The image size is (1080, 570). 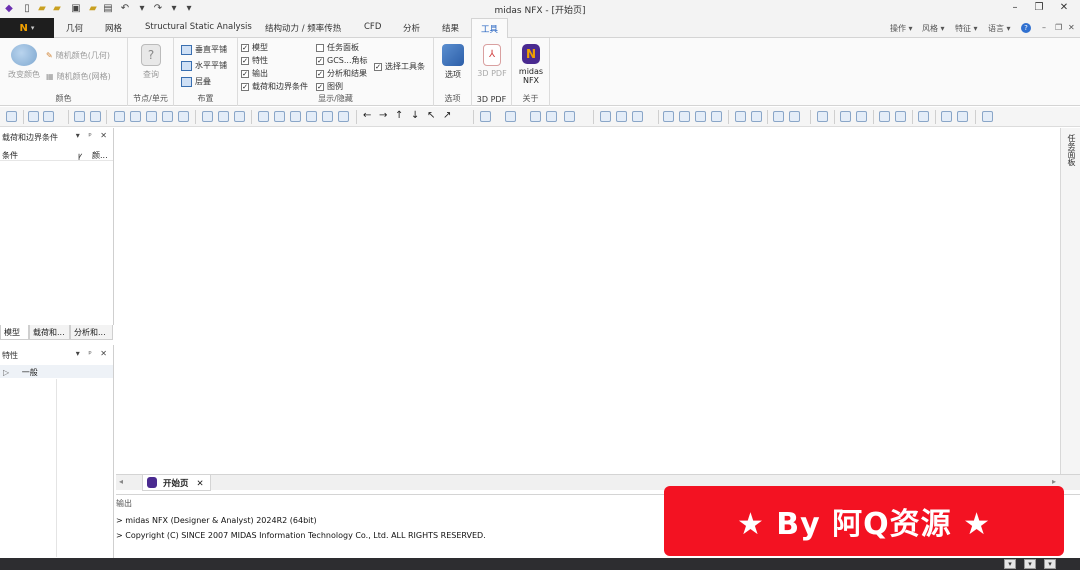 I want to click on doc-close-icon: ✕, so click(x=1071, y=27).